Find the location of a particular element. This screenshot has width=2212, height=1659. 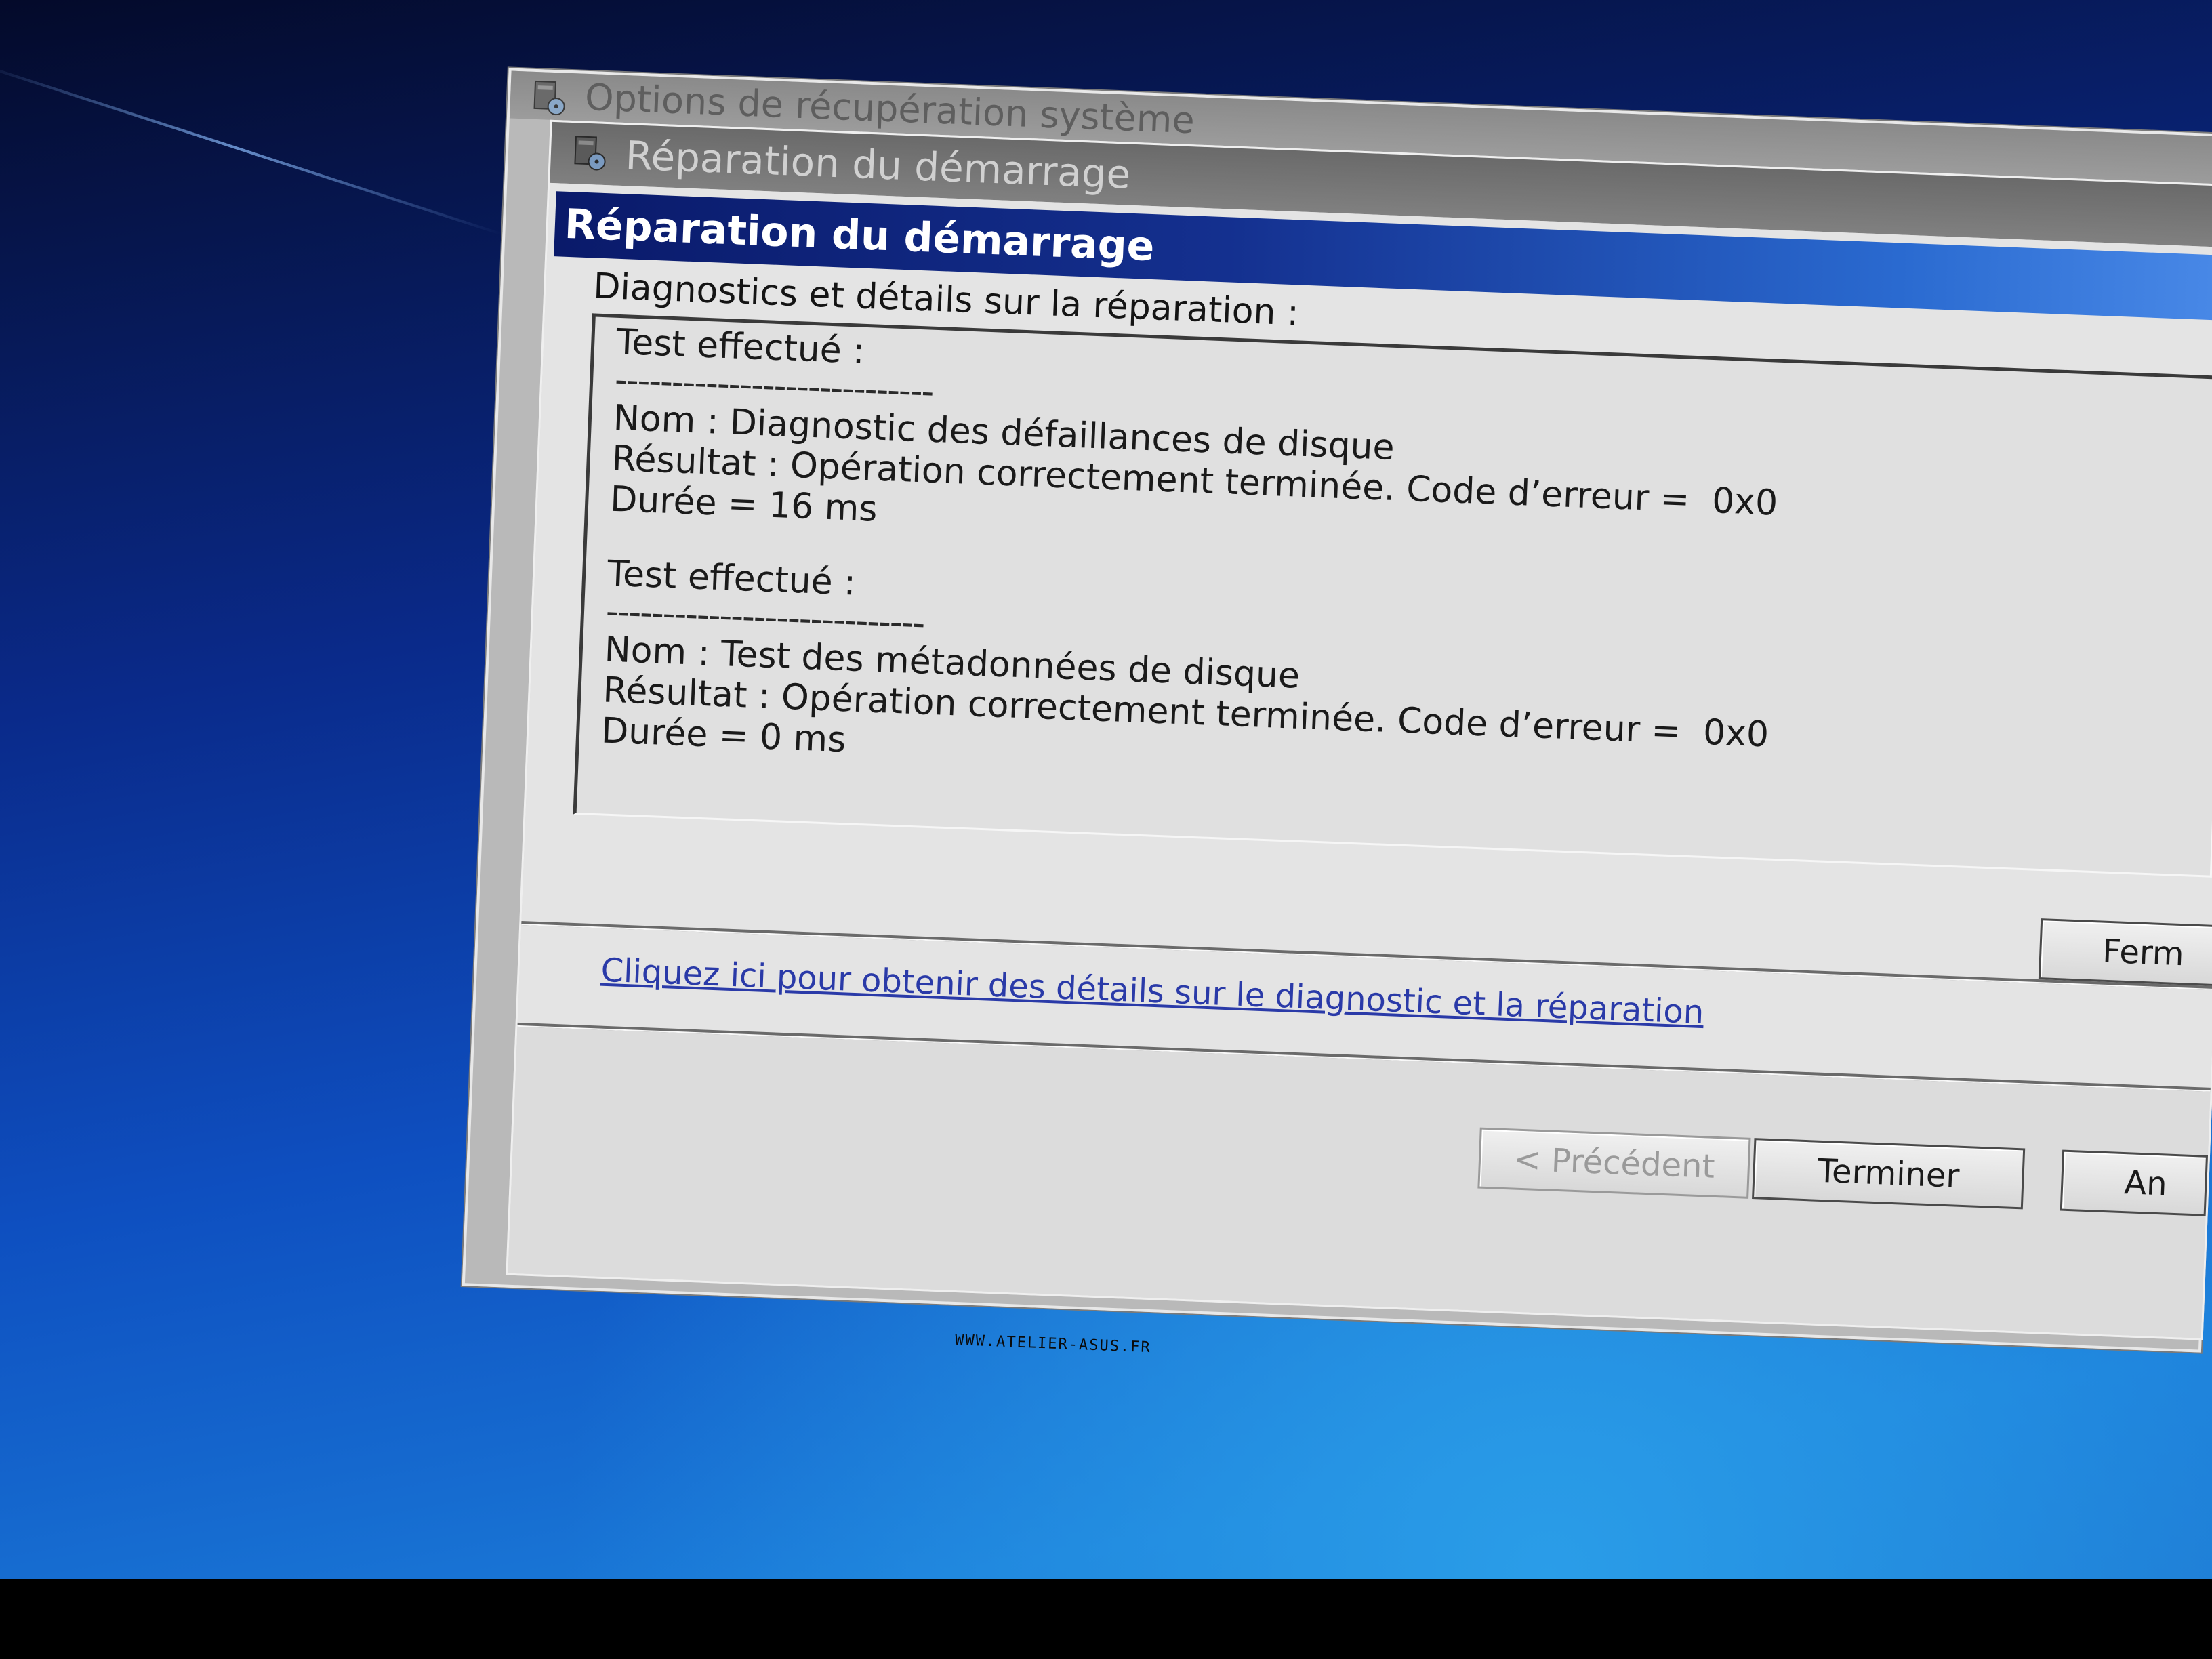

watermark-text: WWW.ATELIER-ASUS.FR is located at coordinates (1053, 1344).